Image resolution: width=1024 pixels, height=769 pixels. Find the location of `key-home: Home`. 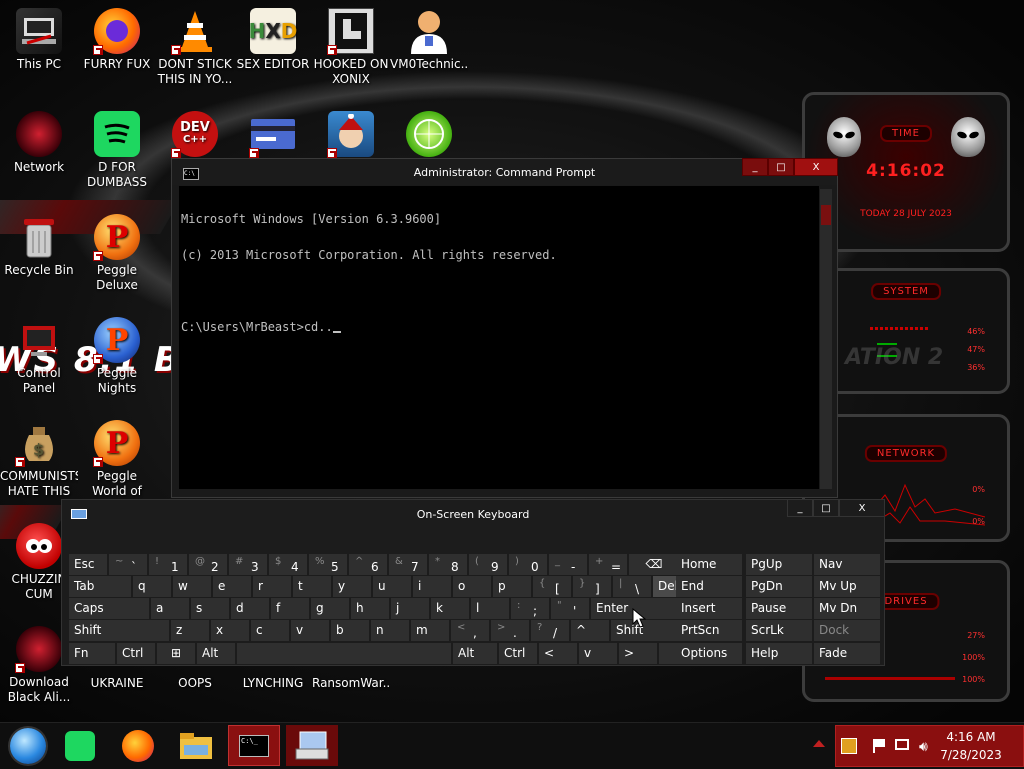

key-home: Home is located at coordinates (709, 564).